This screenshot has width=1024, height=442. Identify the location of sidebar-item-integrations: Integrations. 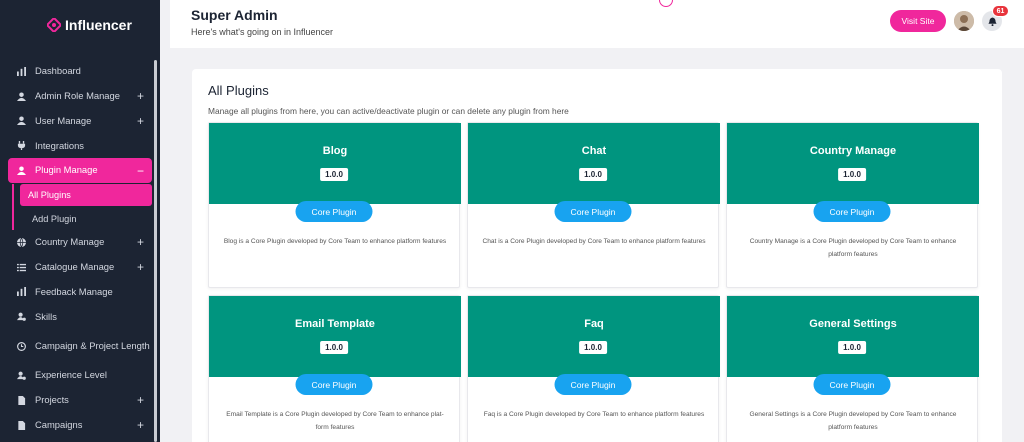
(80, 145).